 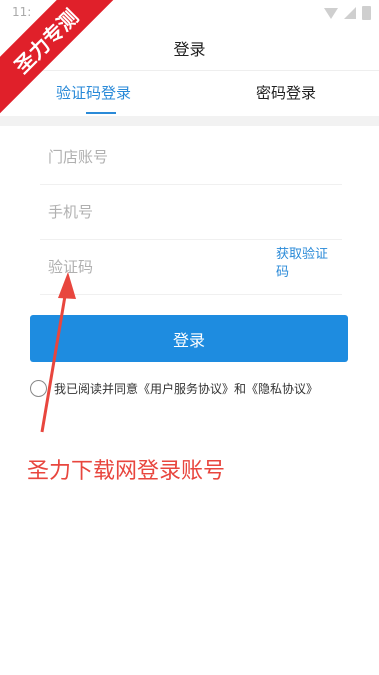 What do you see at coordinates (126, 471) in the screenshot?
I see `annotation-text: 圣力下载网登录账号` at bounding box center [126, 471].